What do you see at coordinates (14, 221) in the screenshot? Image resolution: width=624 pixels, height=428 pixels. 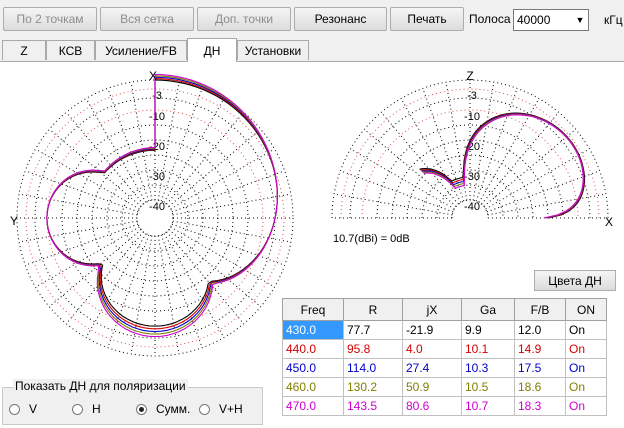 I see `left-y-axis-label: Y` at bounding box center [14, 221].